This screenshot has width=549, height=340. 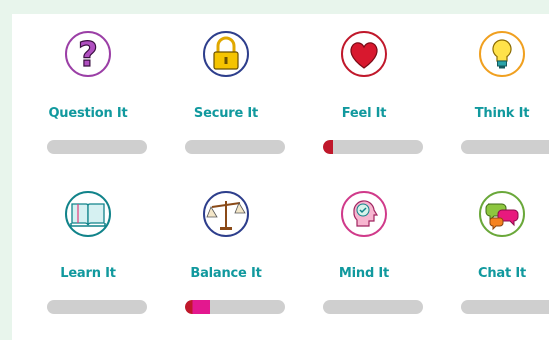 I want to click on question-mark-icon: ?, so click(x=88, y=54).